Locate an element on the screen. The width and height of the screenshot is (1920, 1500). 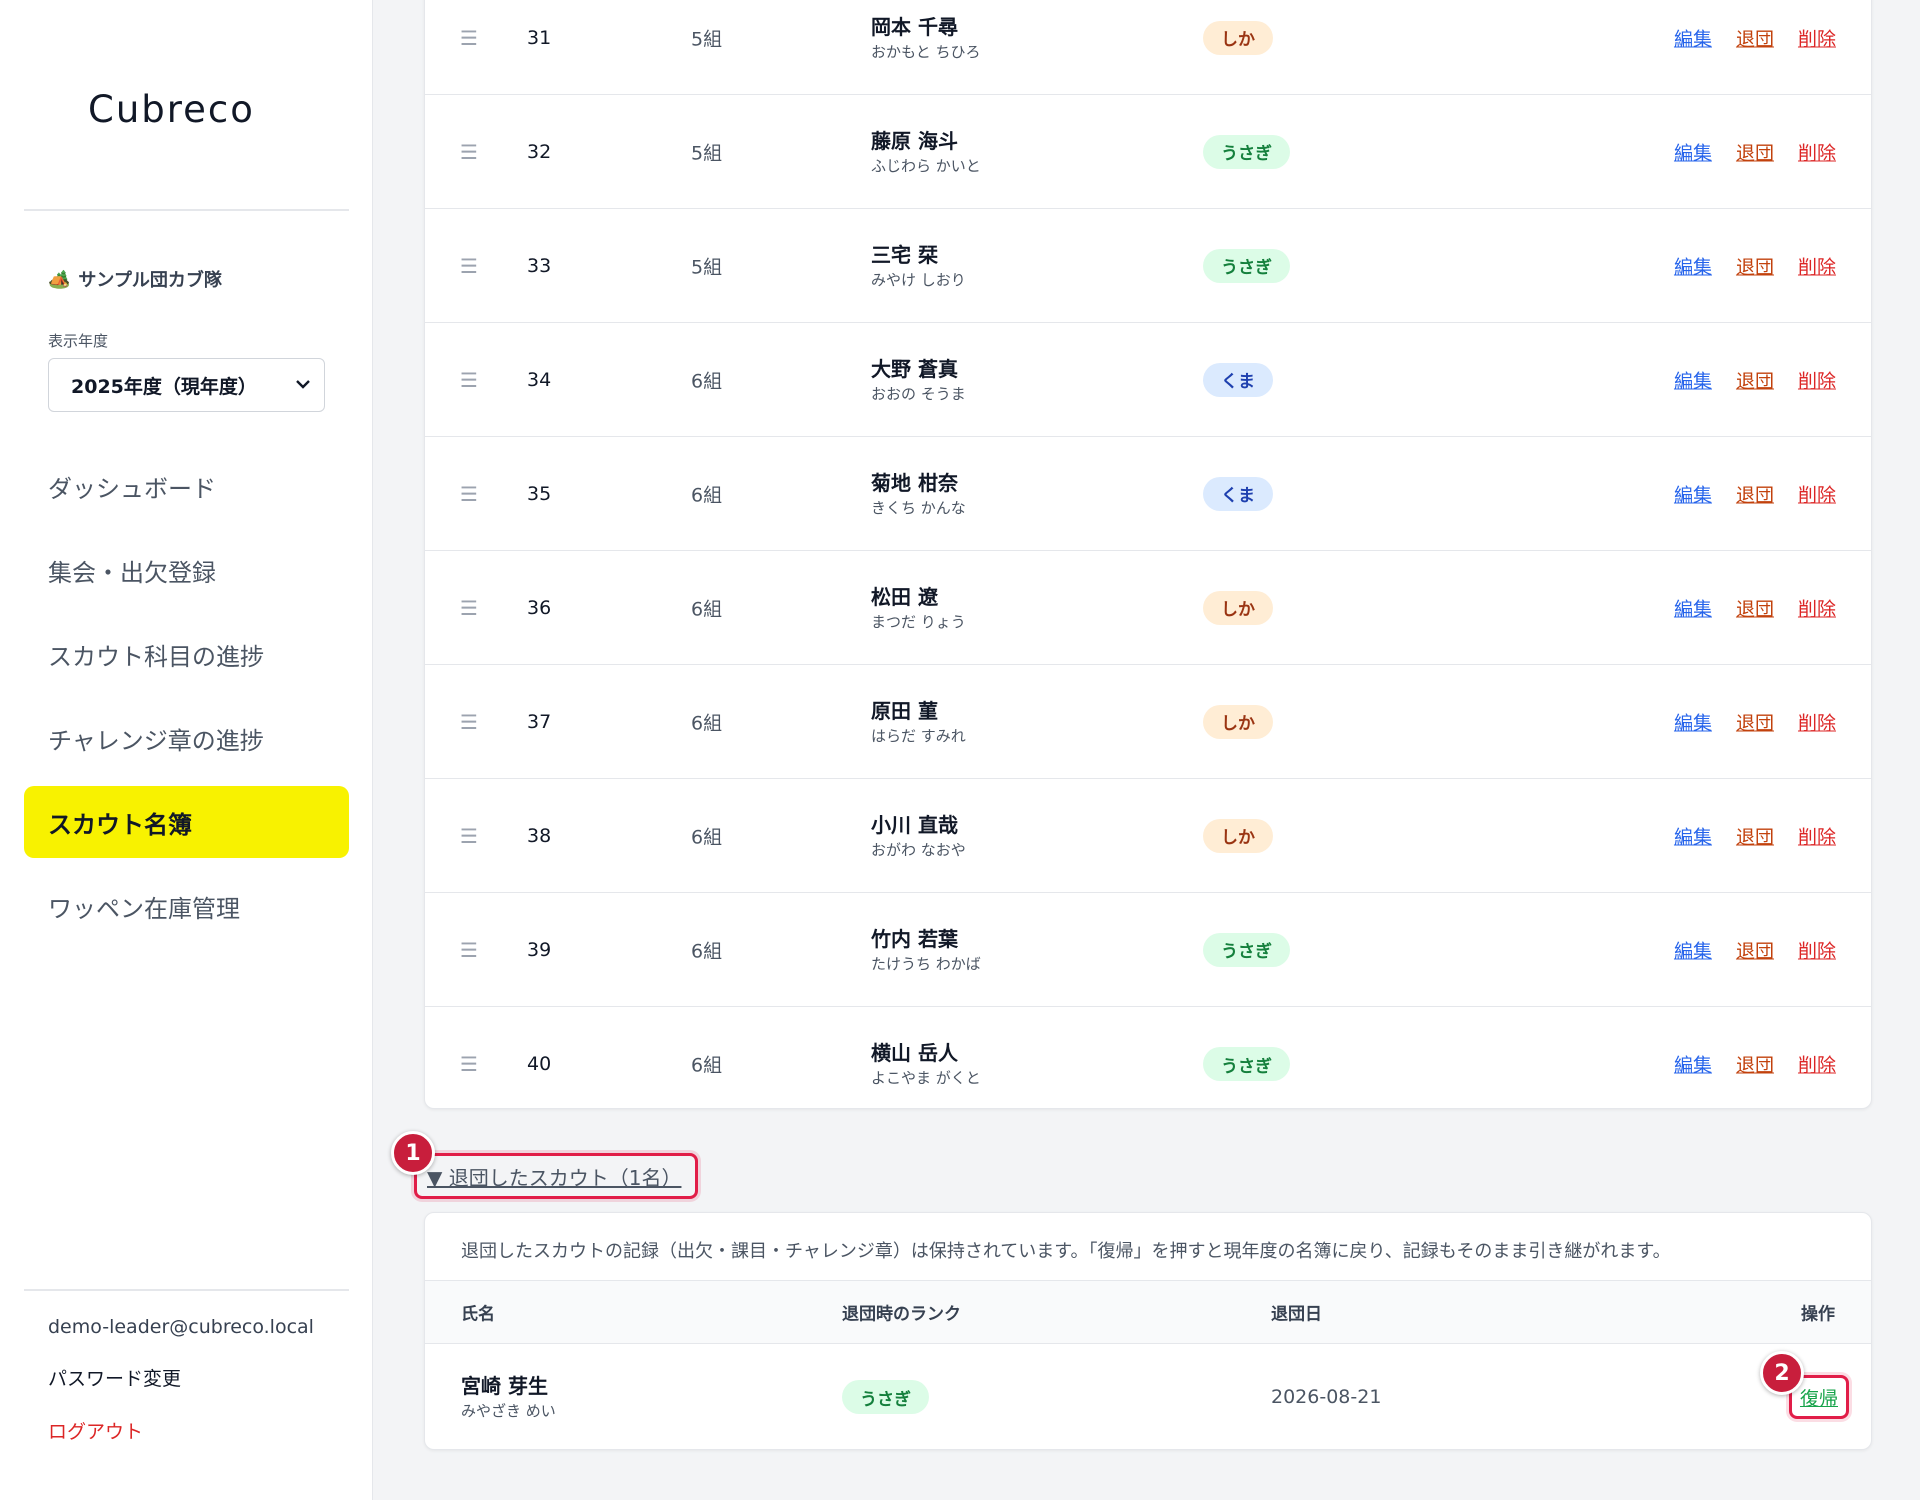
table-row: ☰ 34 6組 大野 蒼真 おおの そうま くま 編集 退団 削除 is located at coordinates (1148, 380).